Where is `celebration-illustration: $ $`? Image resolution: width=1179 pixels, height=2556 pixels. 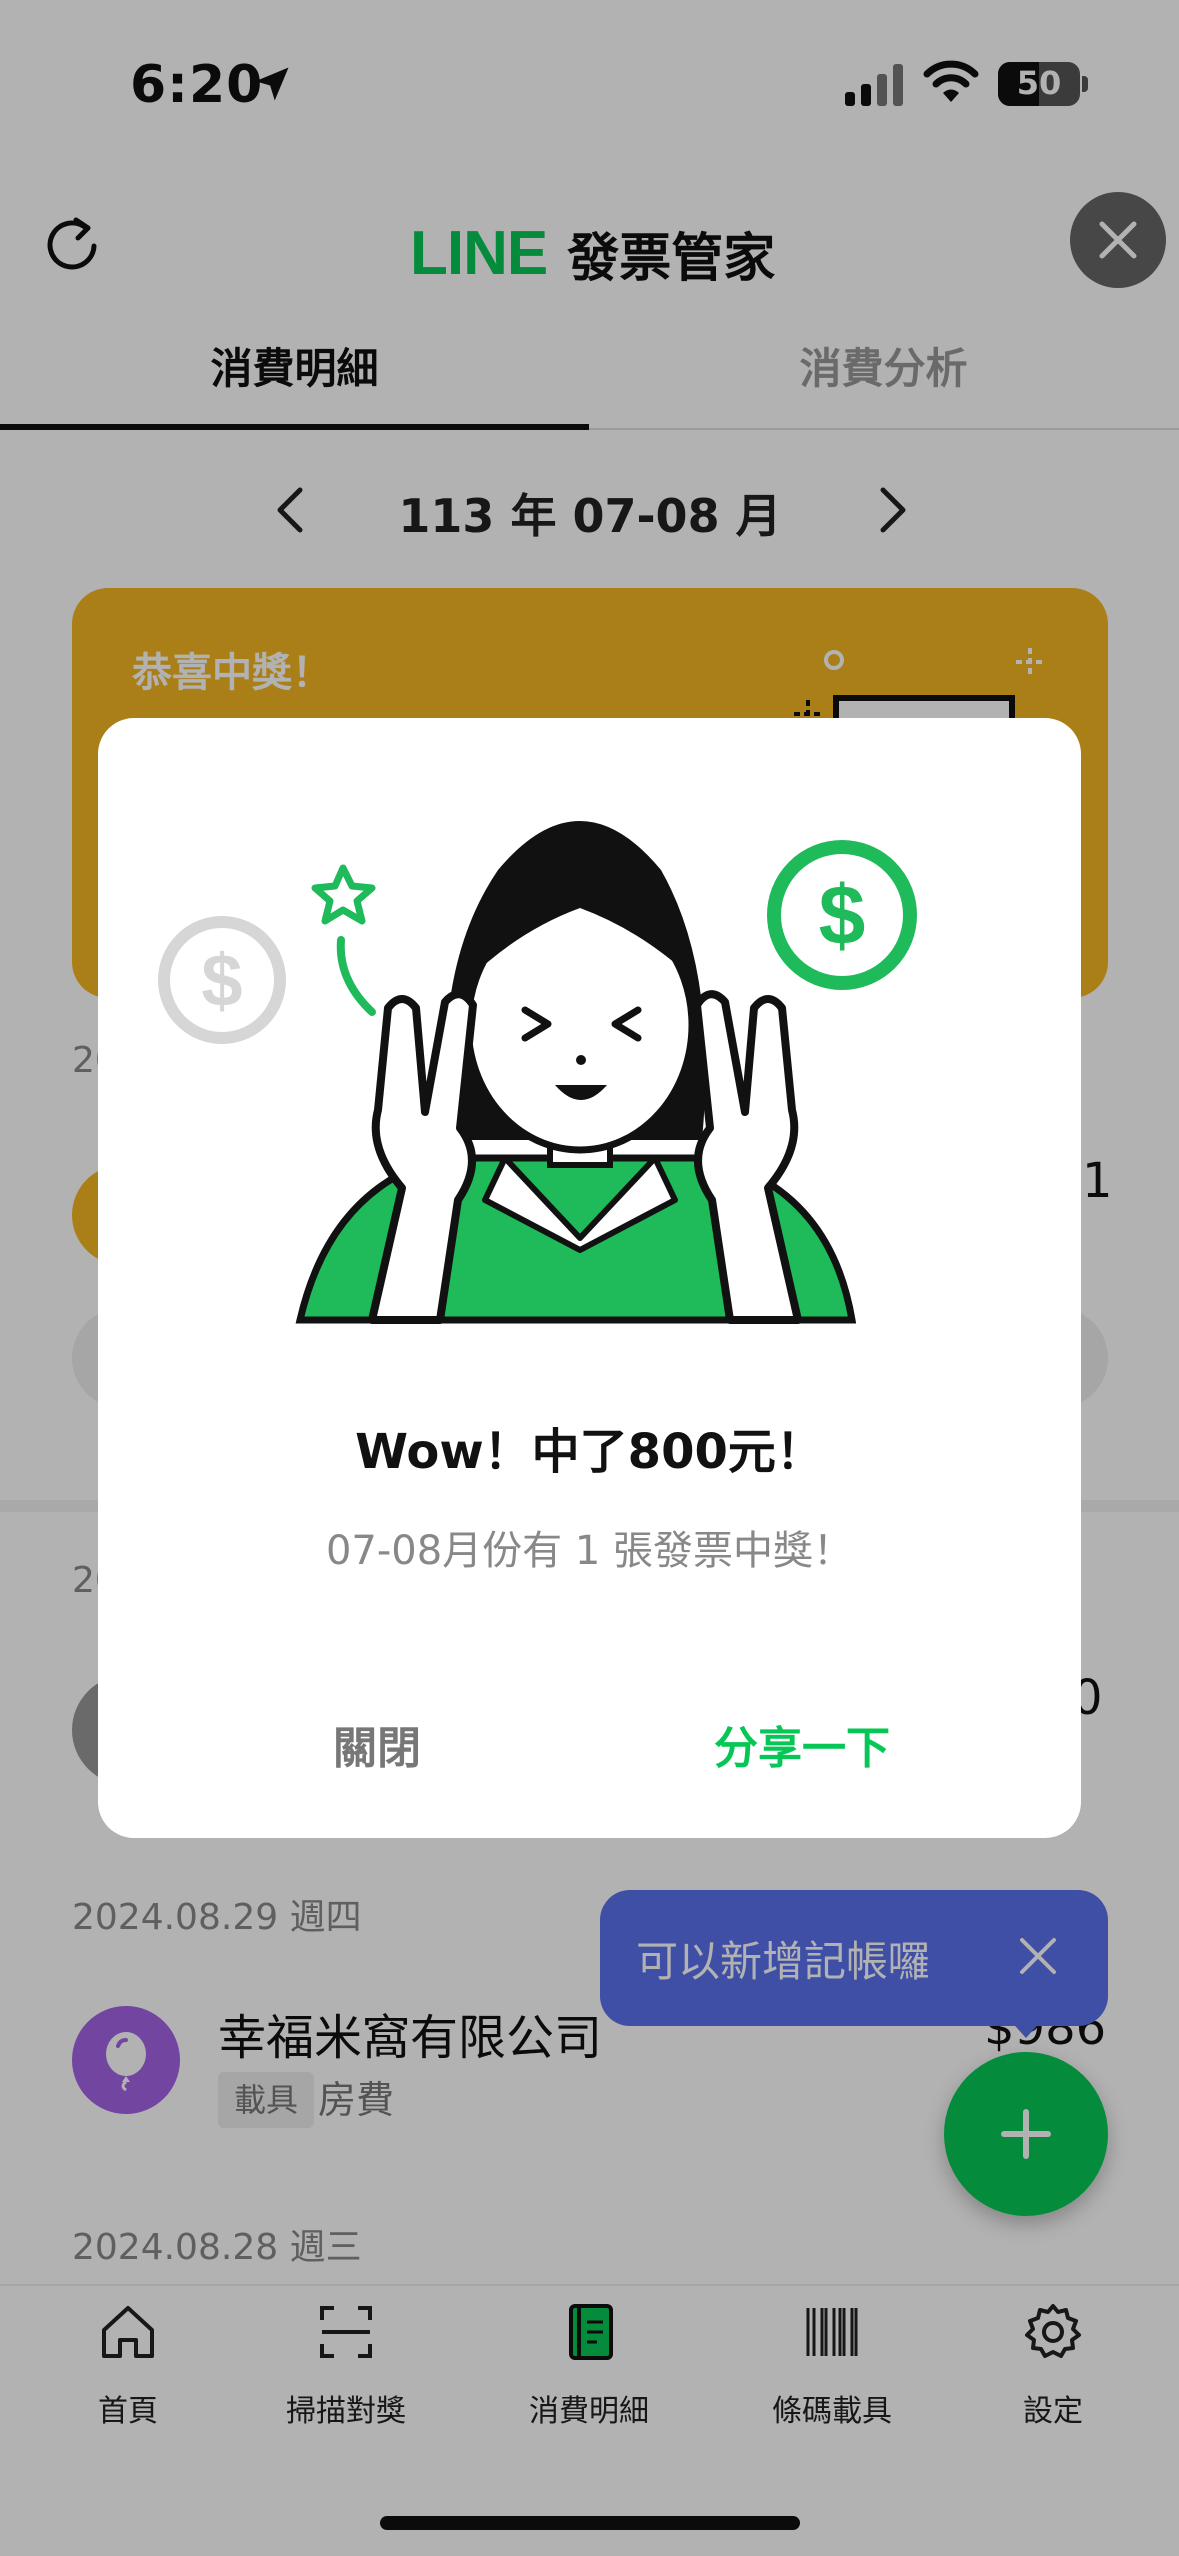
celebration-illustration: $ $ is located at coordinates (537, 1072).